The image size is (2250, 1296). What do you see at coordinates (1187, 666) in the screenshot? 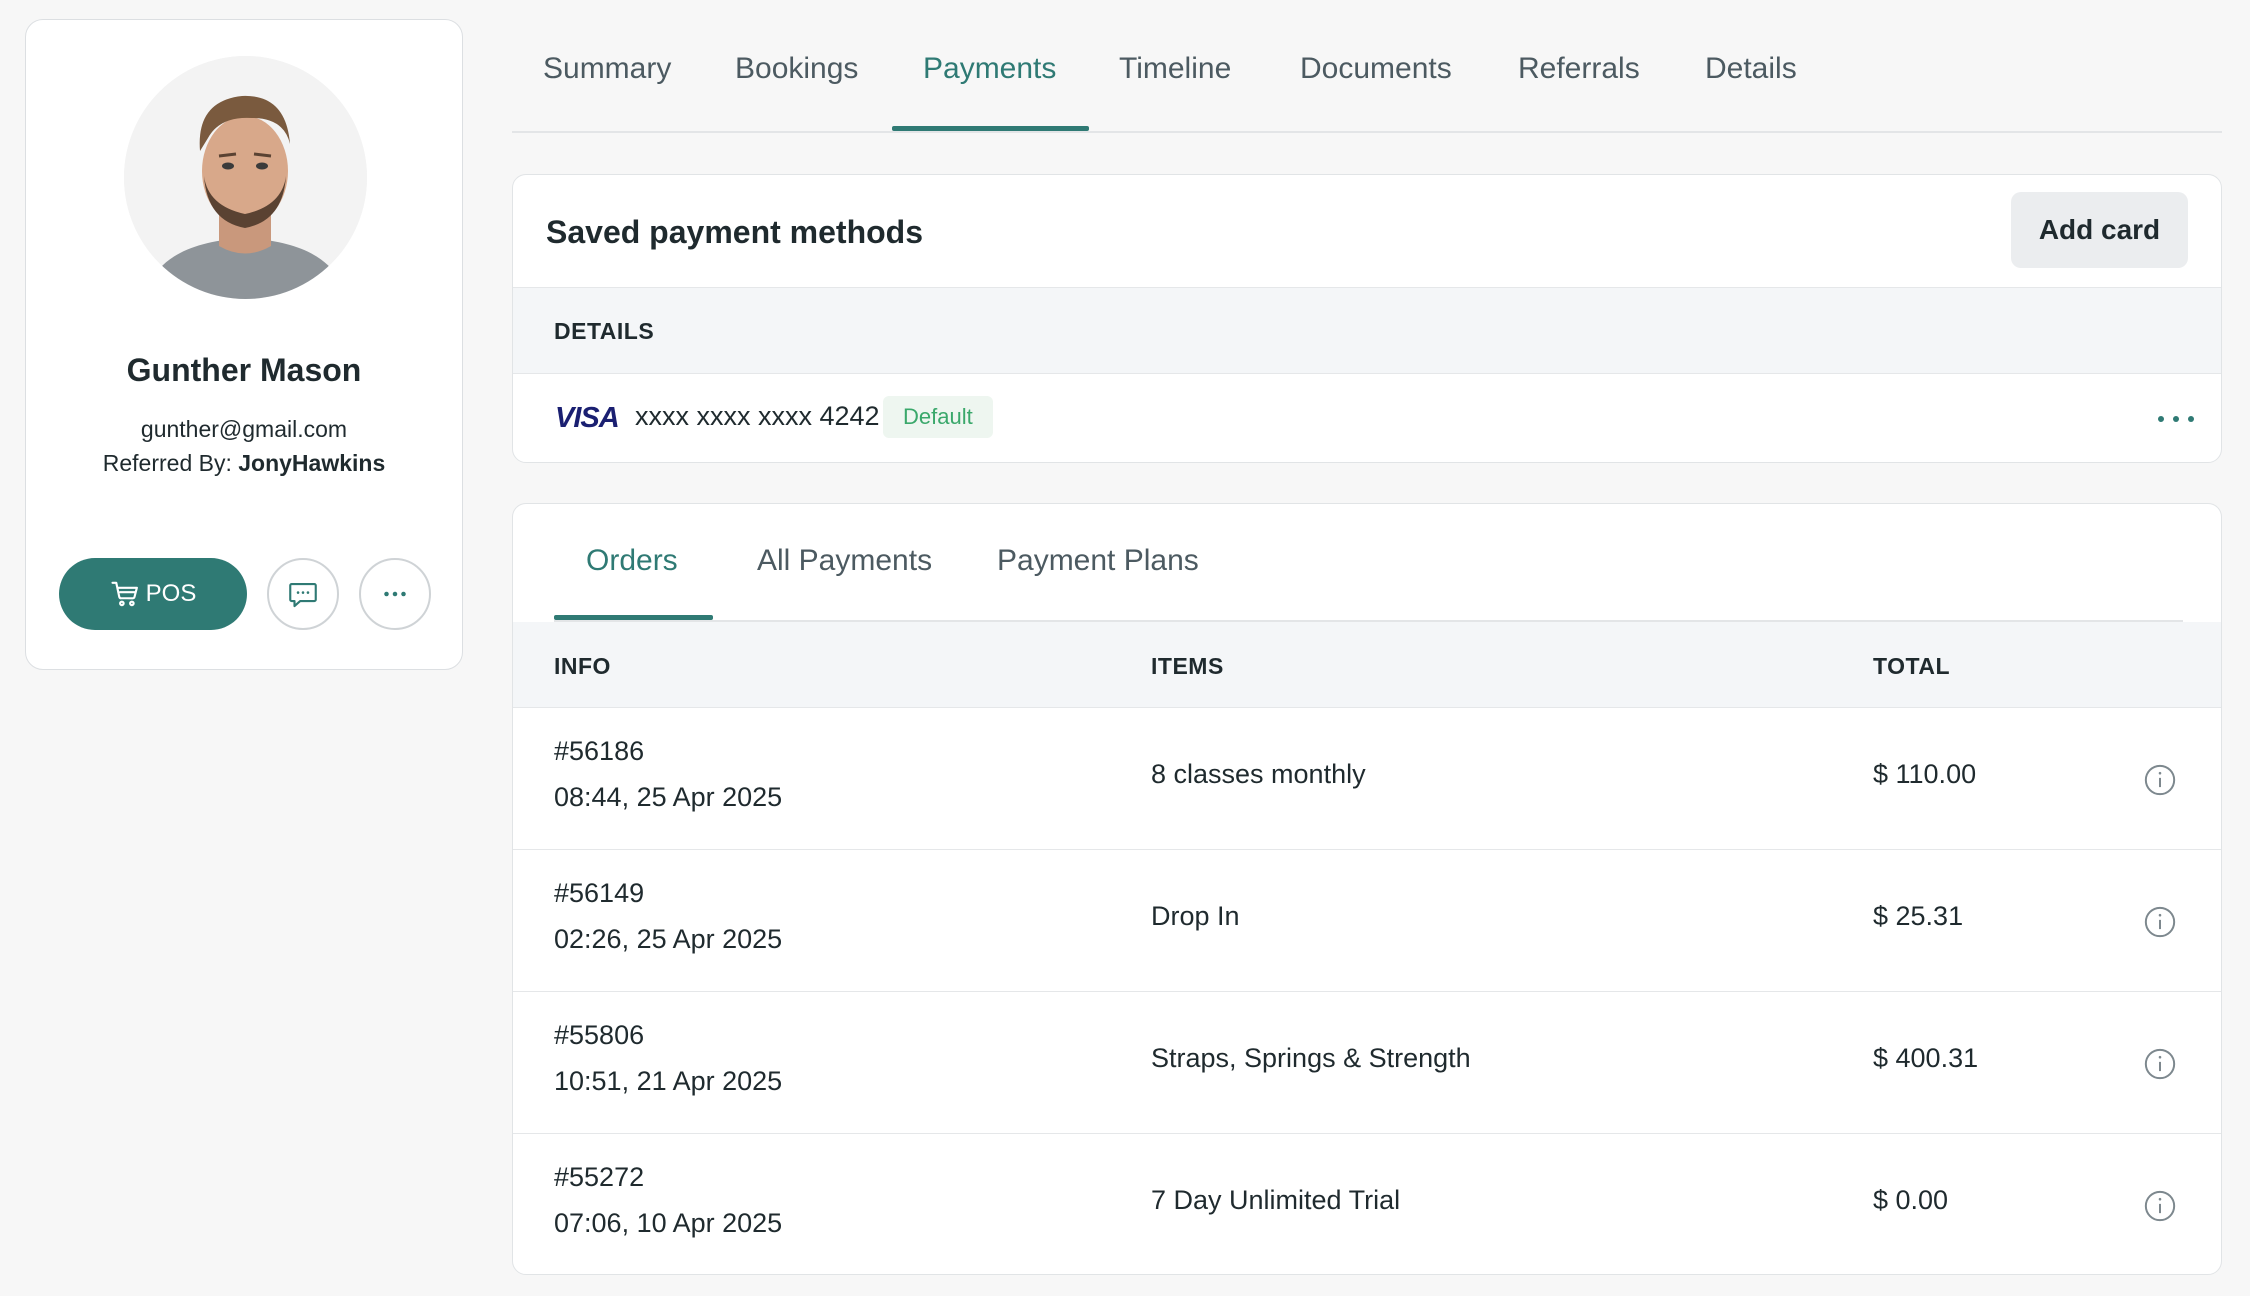
I see `column-items: ITEMS` at bounding box center [1187, 666].